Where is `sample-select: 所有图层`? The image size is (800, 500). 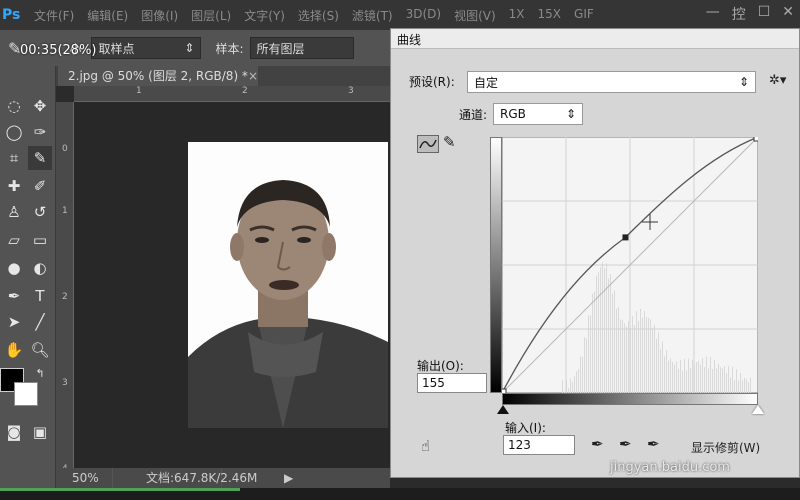
sample-select: 所有图层 is located at coordinates (301, 48).